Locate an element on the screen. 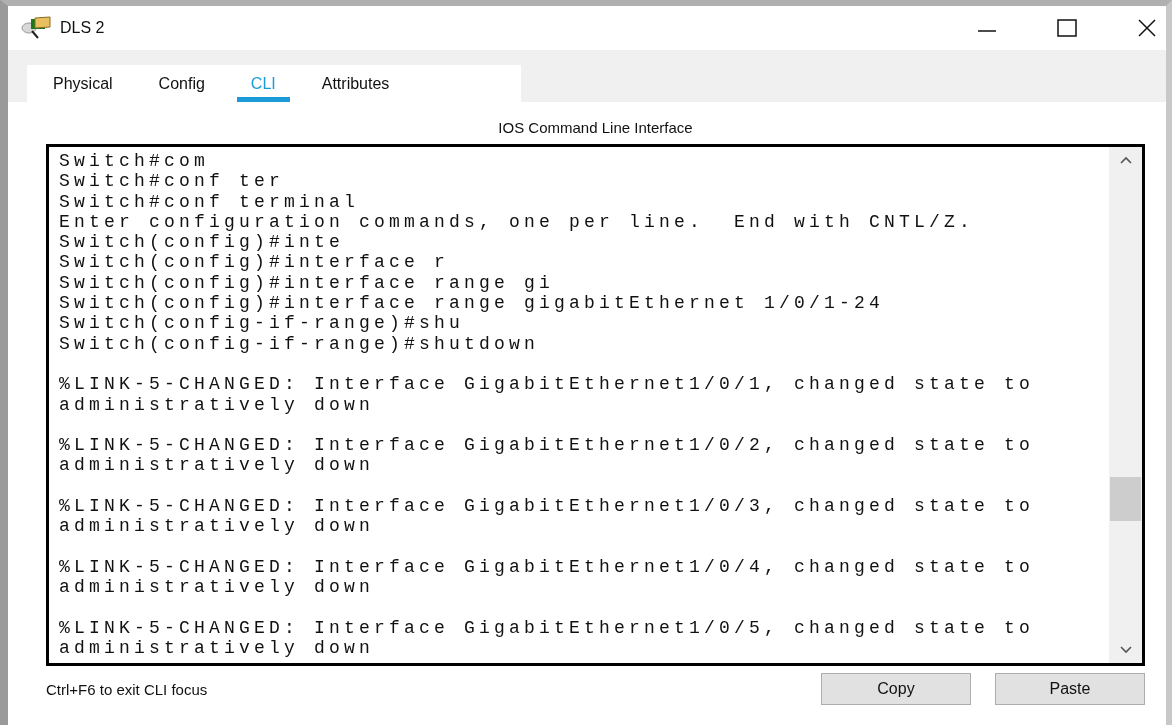  terminal-line: Switch#conf terminal is located at coordinates (209, 201).